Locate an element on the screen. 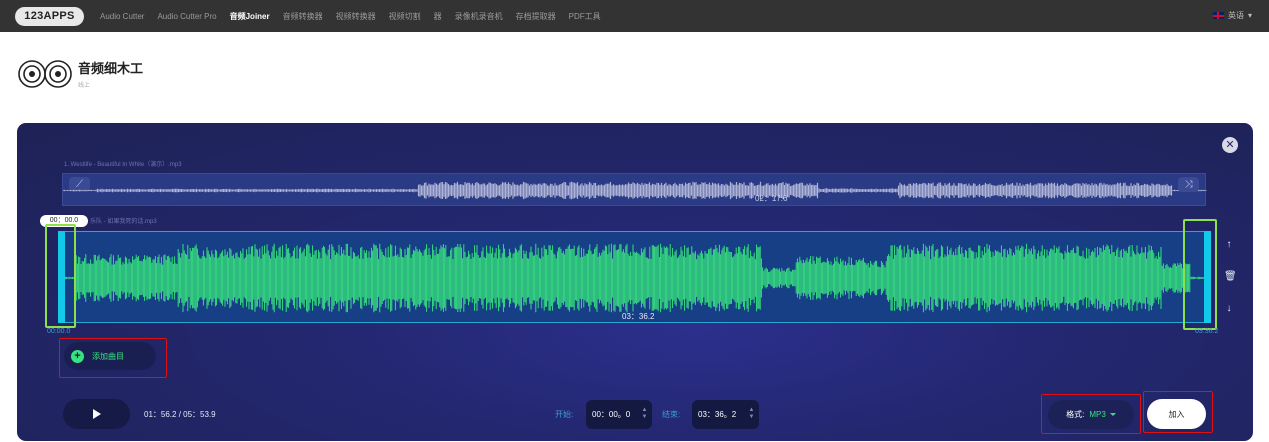  start-label: 开始: is located at coordinates (564, 414).